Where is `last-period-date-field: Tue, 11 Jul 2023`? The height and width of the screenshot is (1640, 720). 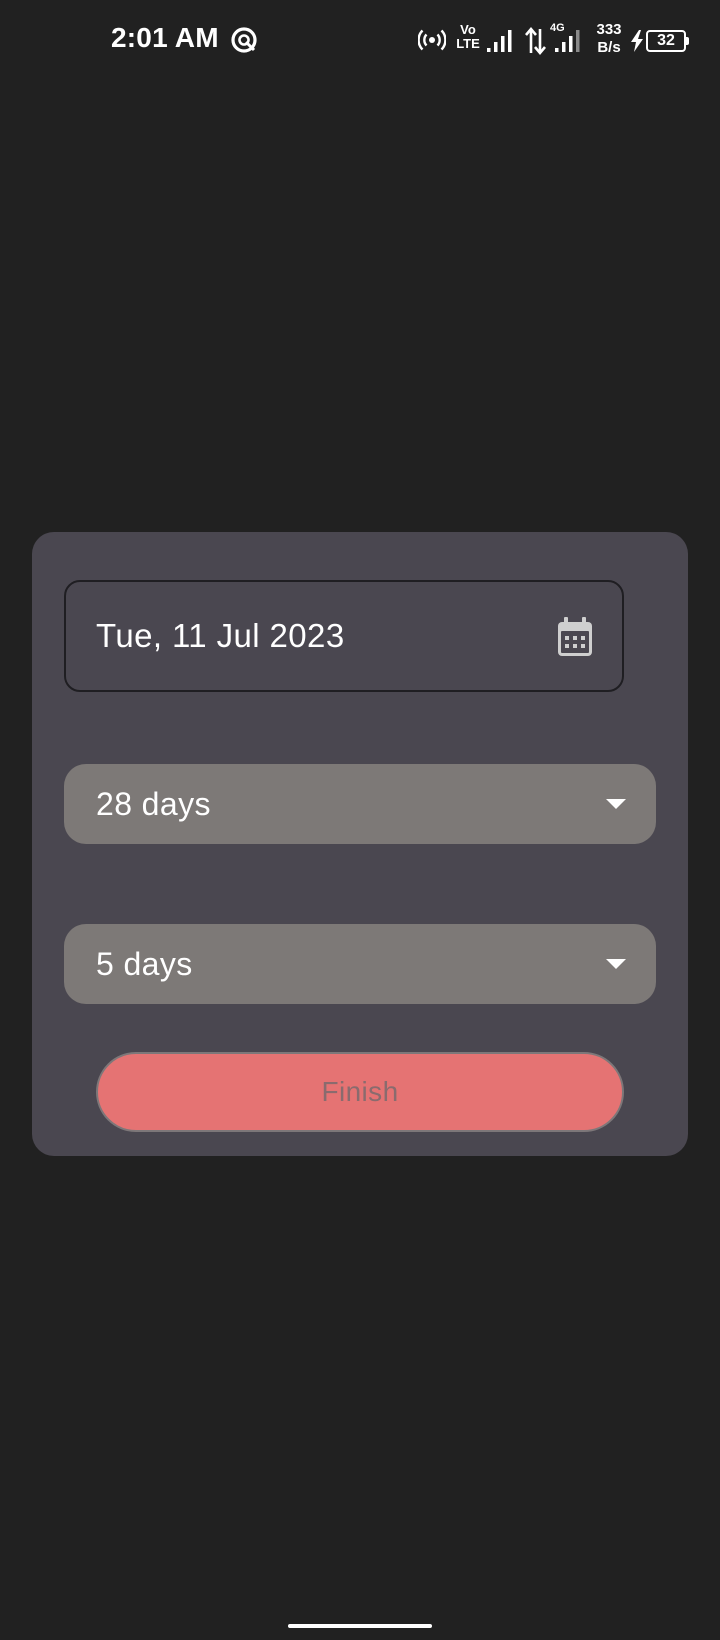
last-period-date-field: Tue, 11 Jul 2023 is located at coordinates (344, 636).